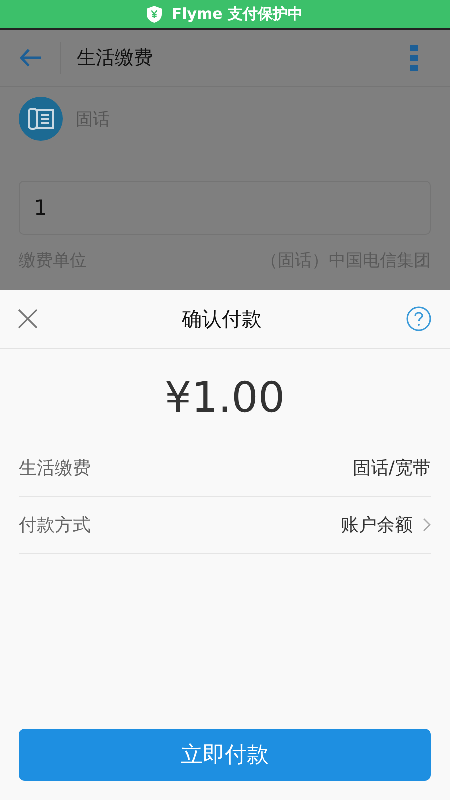 The height and width of the screenshot is (800, 450). Describe the element at coordinates (427, 525) in the screenshot. I see `chevron-right-icon` at that location.